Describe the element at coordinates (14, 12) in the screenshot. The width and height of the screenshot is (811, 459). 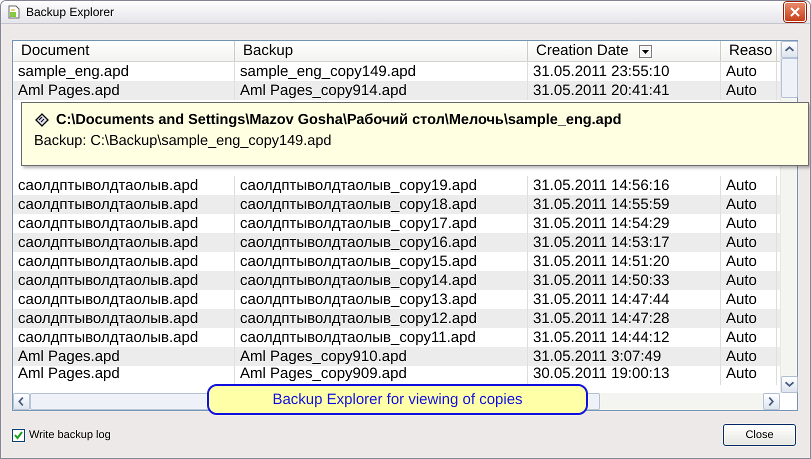
I see `document-icon` at that location.